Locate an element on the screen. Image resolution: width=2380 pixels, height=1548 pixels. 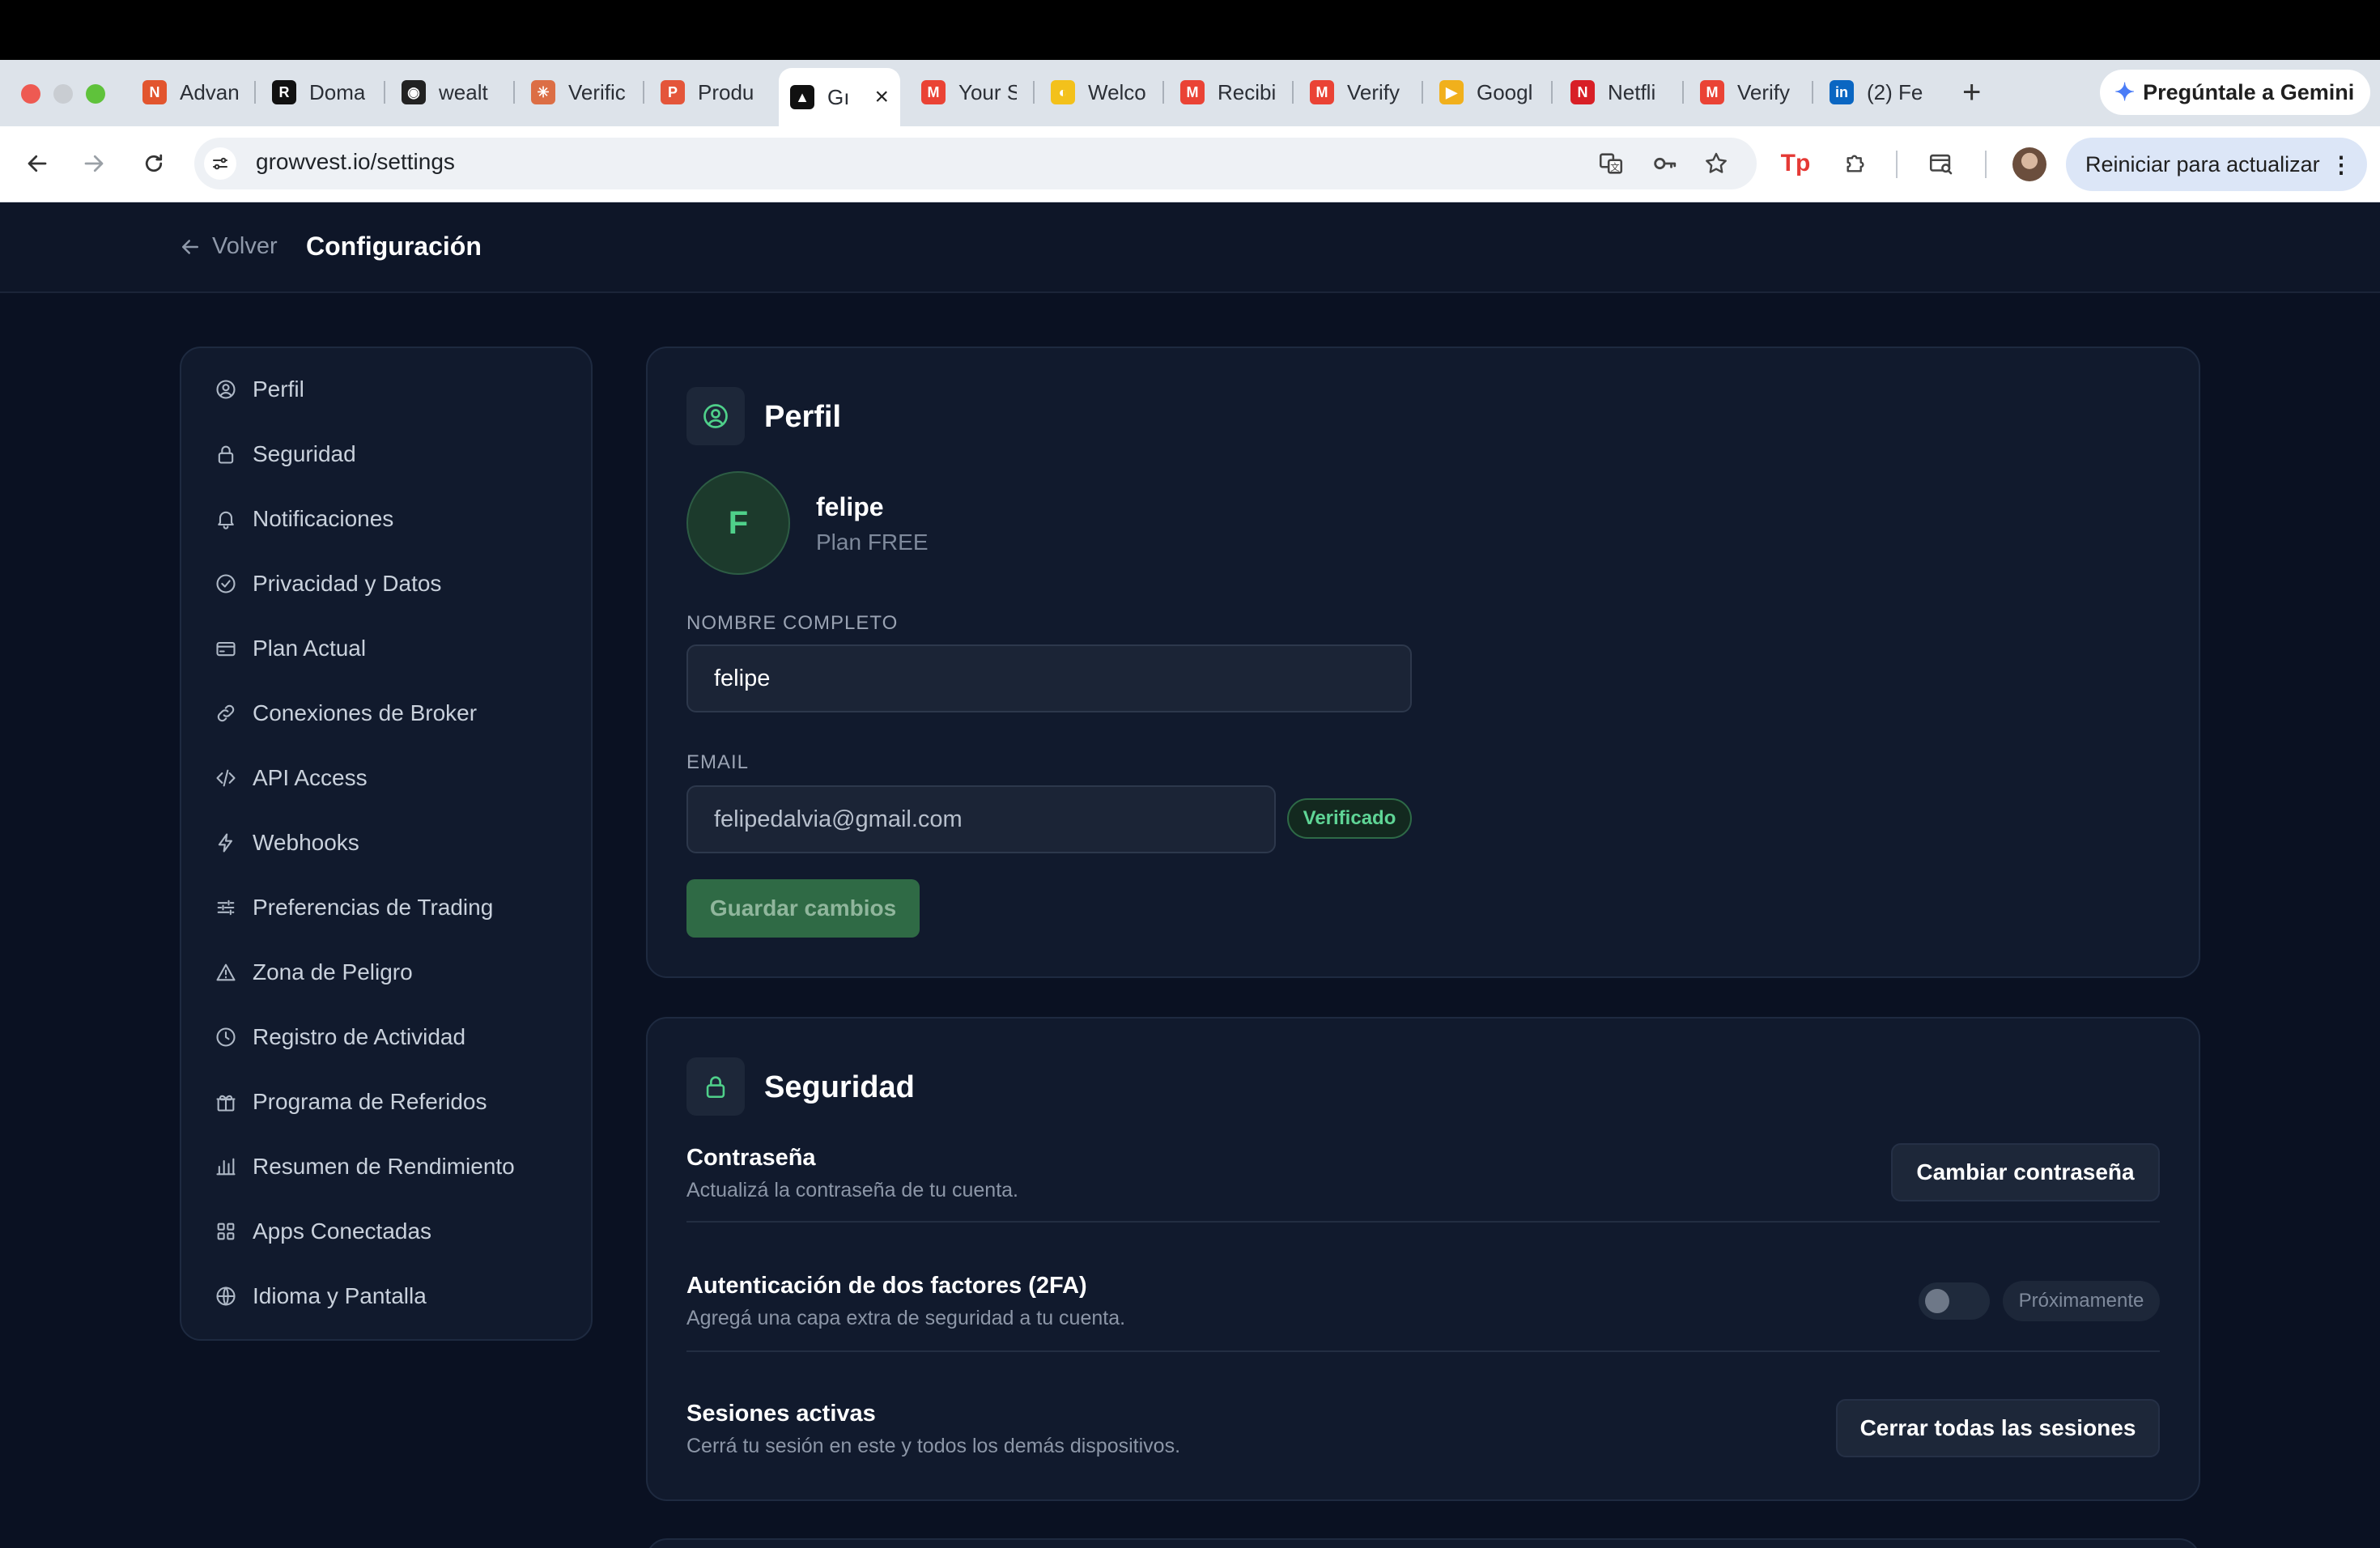
sidebar-item-user-circle: Perfil is located at coordinates (259, 390).